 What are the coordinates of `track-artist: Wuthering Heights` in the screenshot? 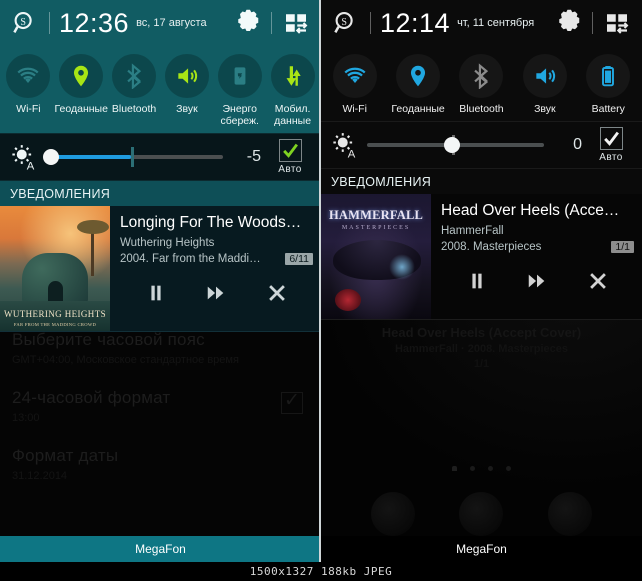 It's located at (167, 243).